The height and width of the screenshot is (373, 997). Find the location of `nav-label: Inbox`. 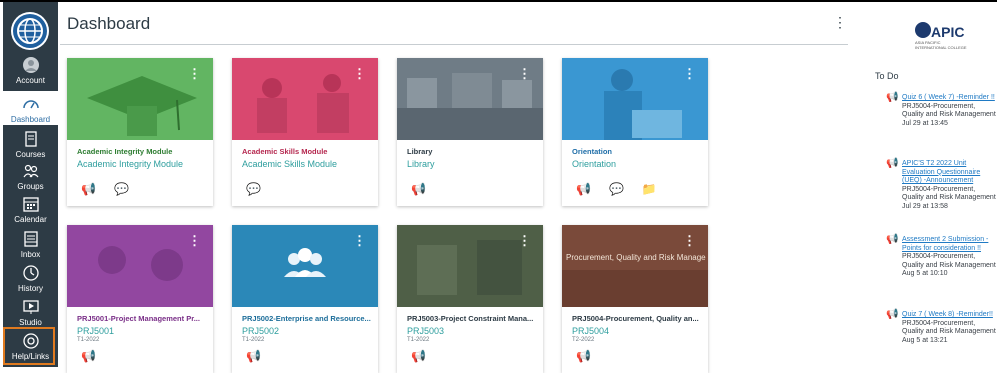

nav-label: Inbox is located at coordinates (30, 254).